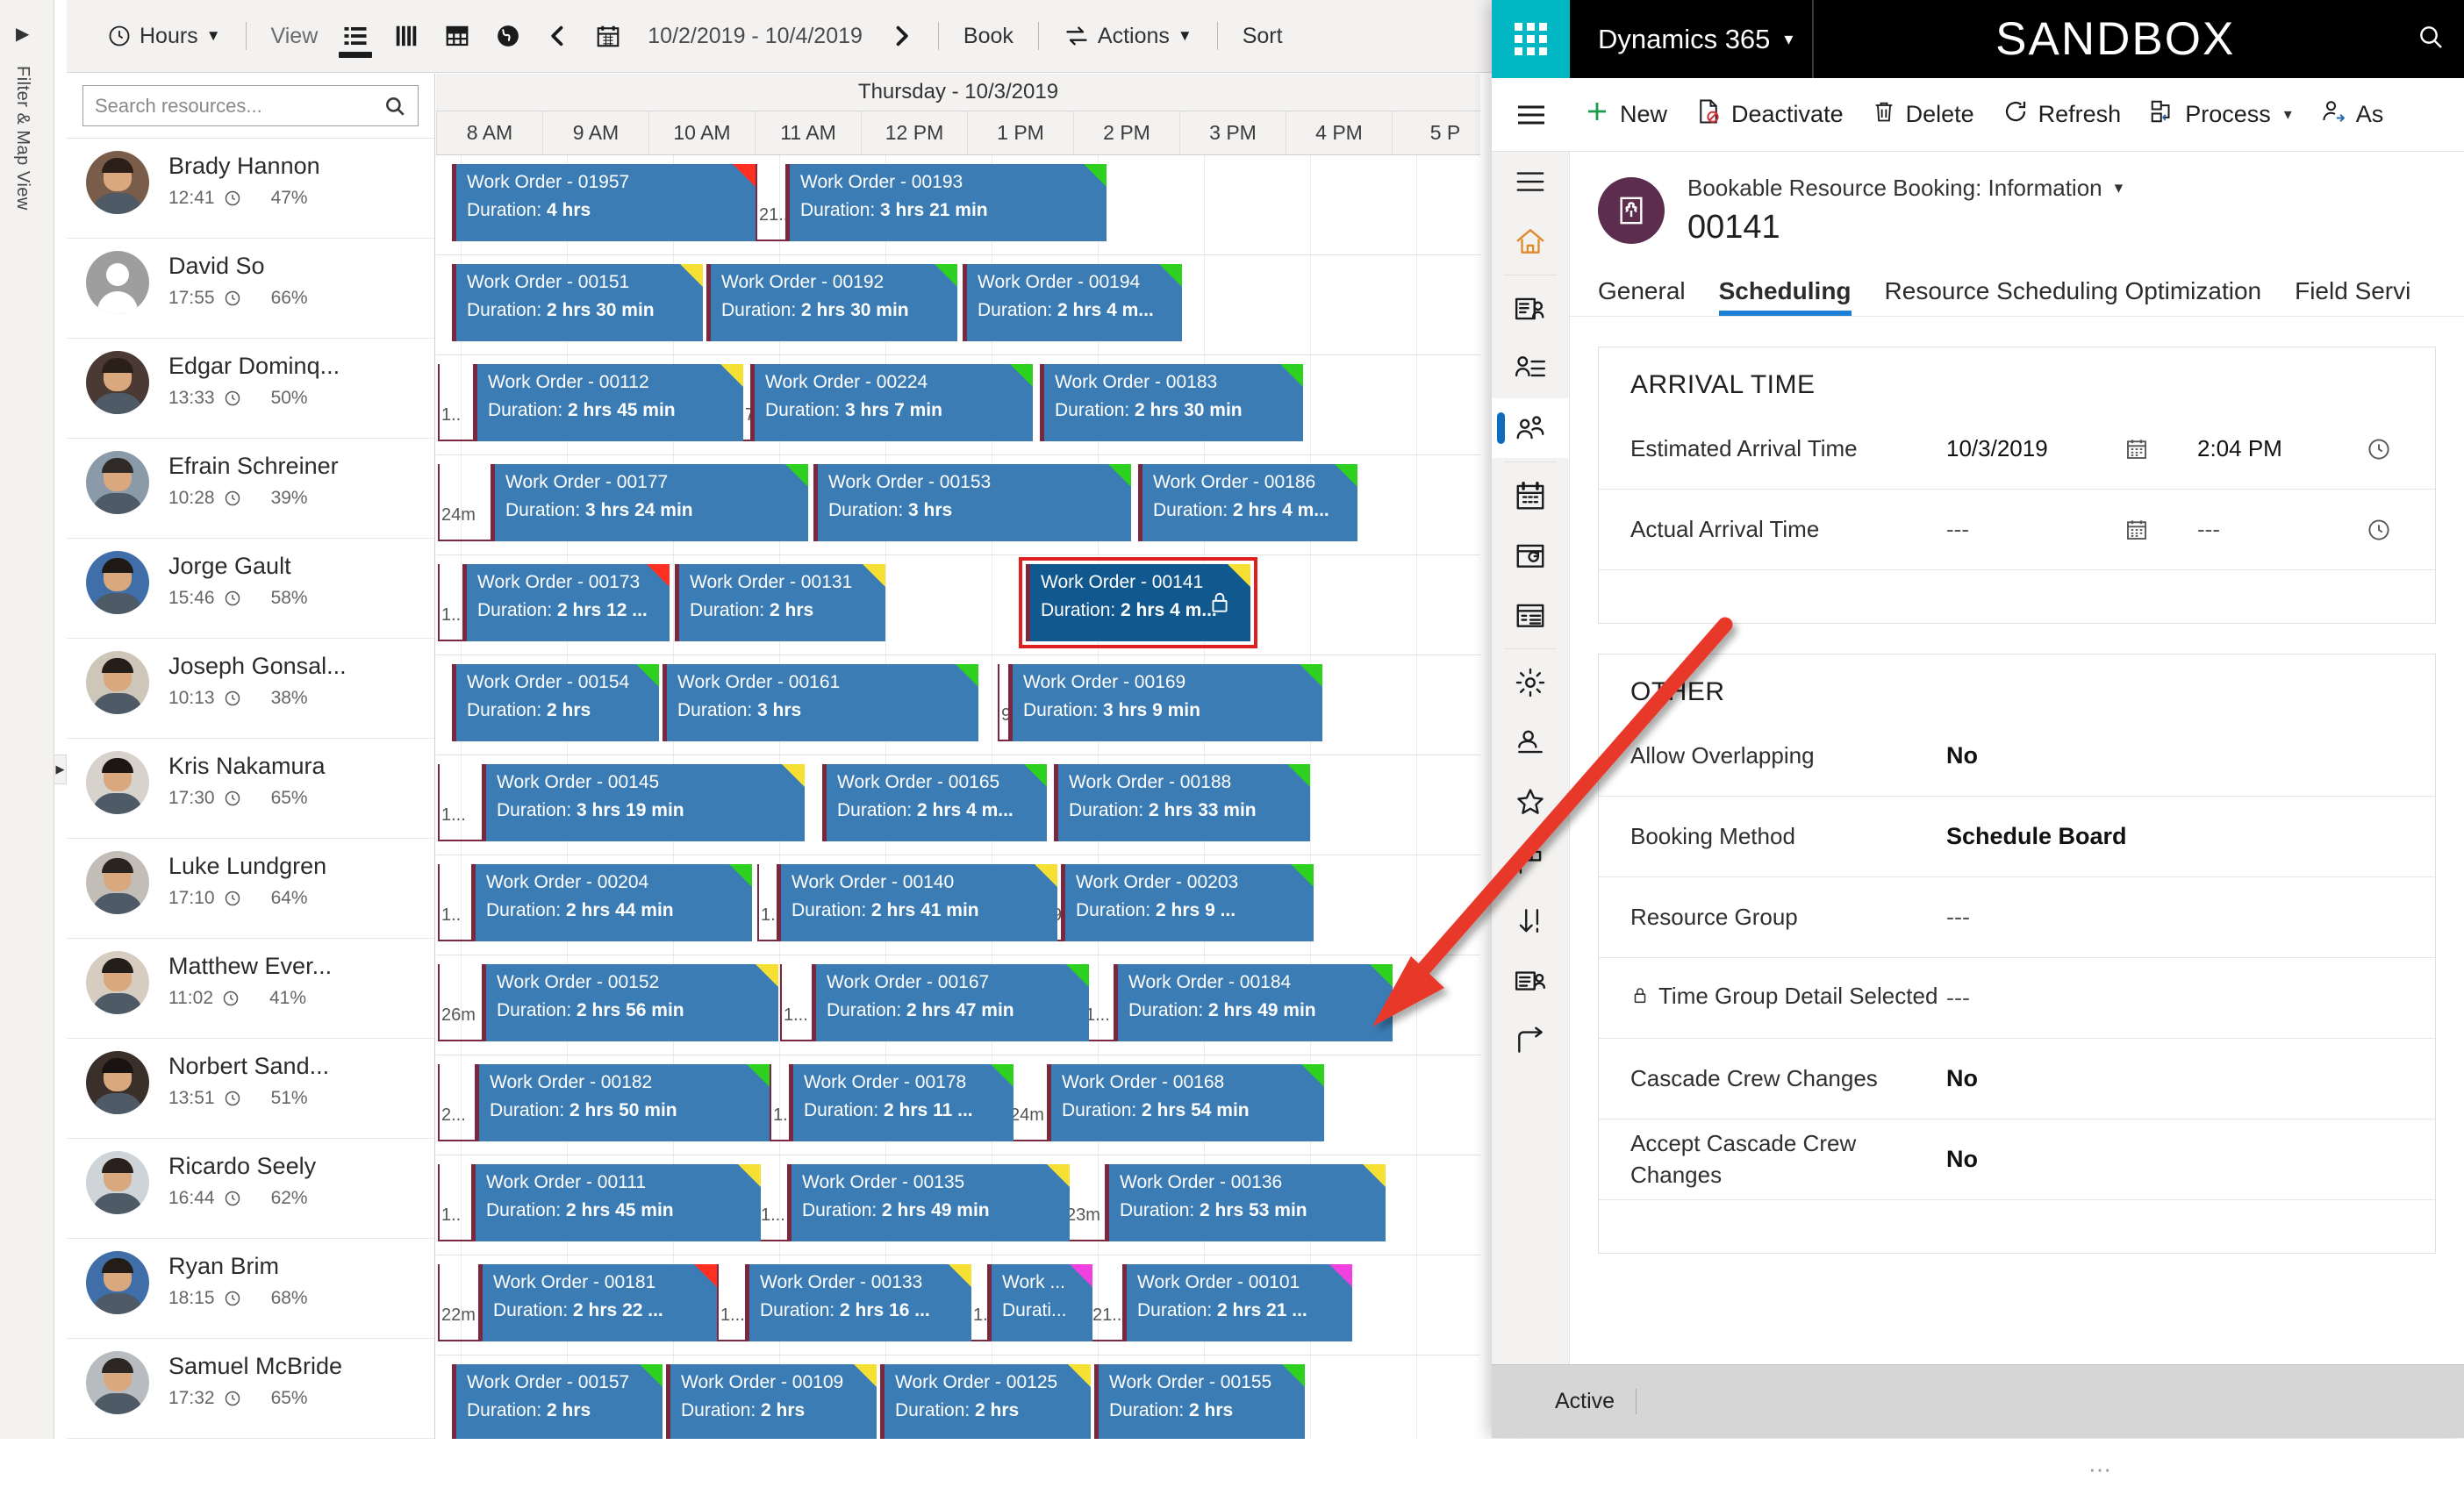 The width and height of the screenshot is (2464, 1502). I want to click on booking-block: Work Order - 00112 Duration: 2 hrs 45 min, so click(608, 402).